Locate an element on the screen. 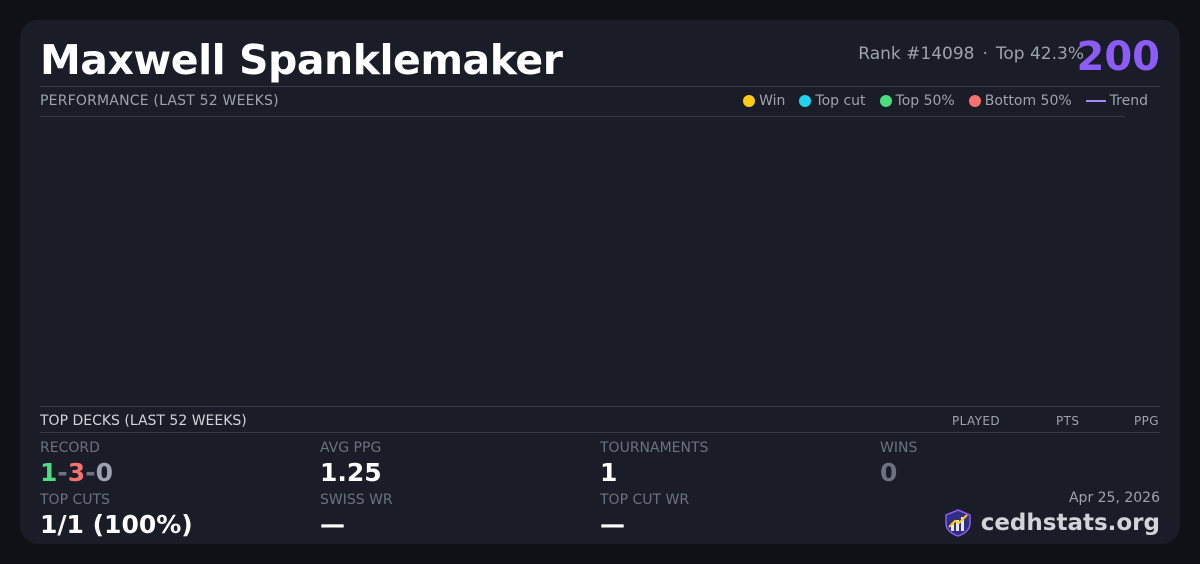 Image resolution: width=1200 pixels, height=564 pixels. rank-line: Rank #14098 · Top 42.3% is located at coordinates (971, 54).